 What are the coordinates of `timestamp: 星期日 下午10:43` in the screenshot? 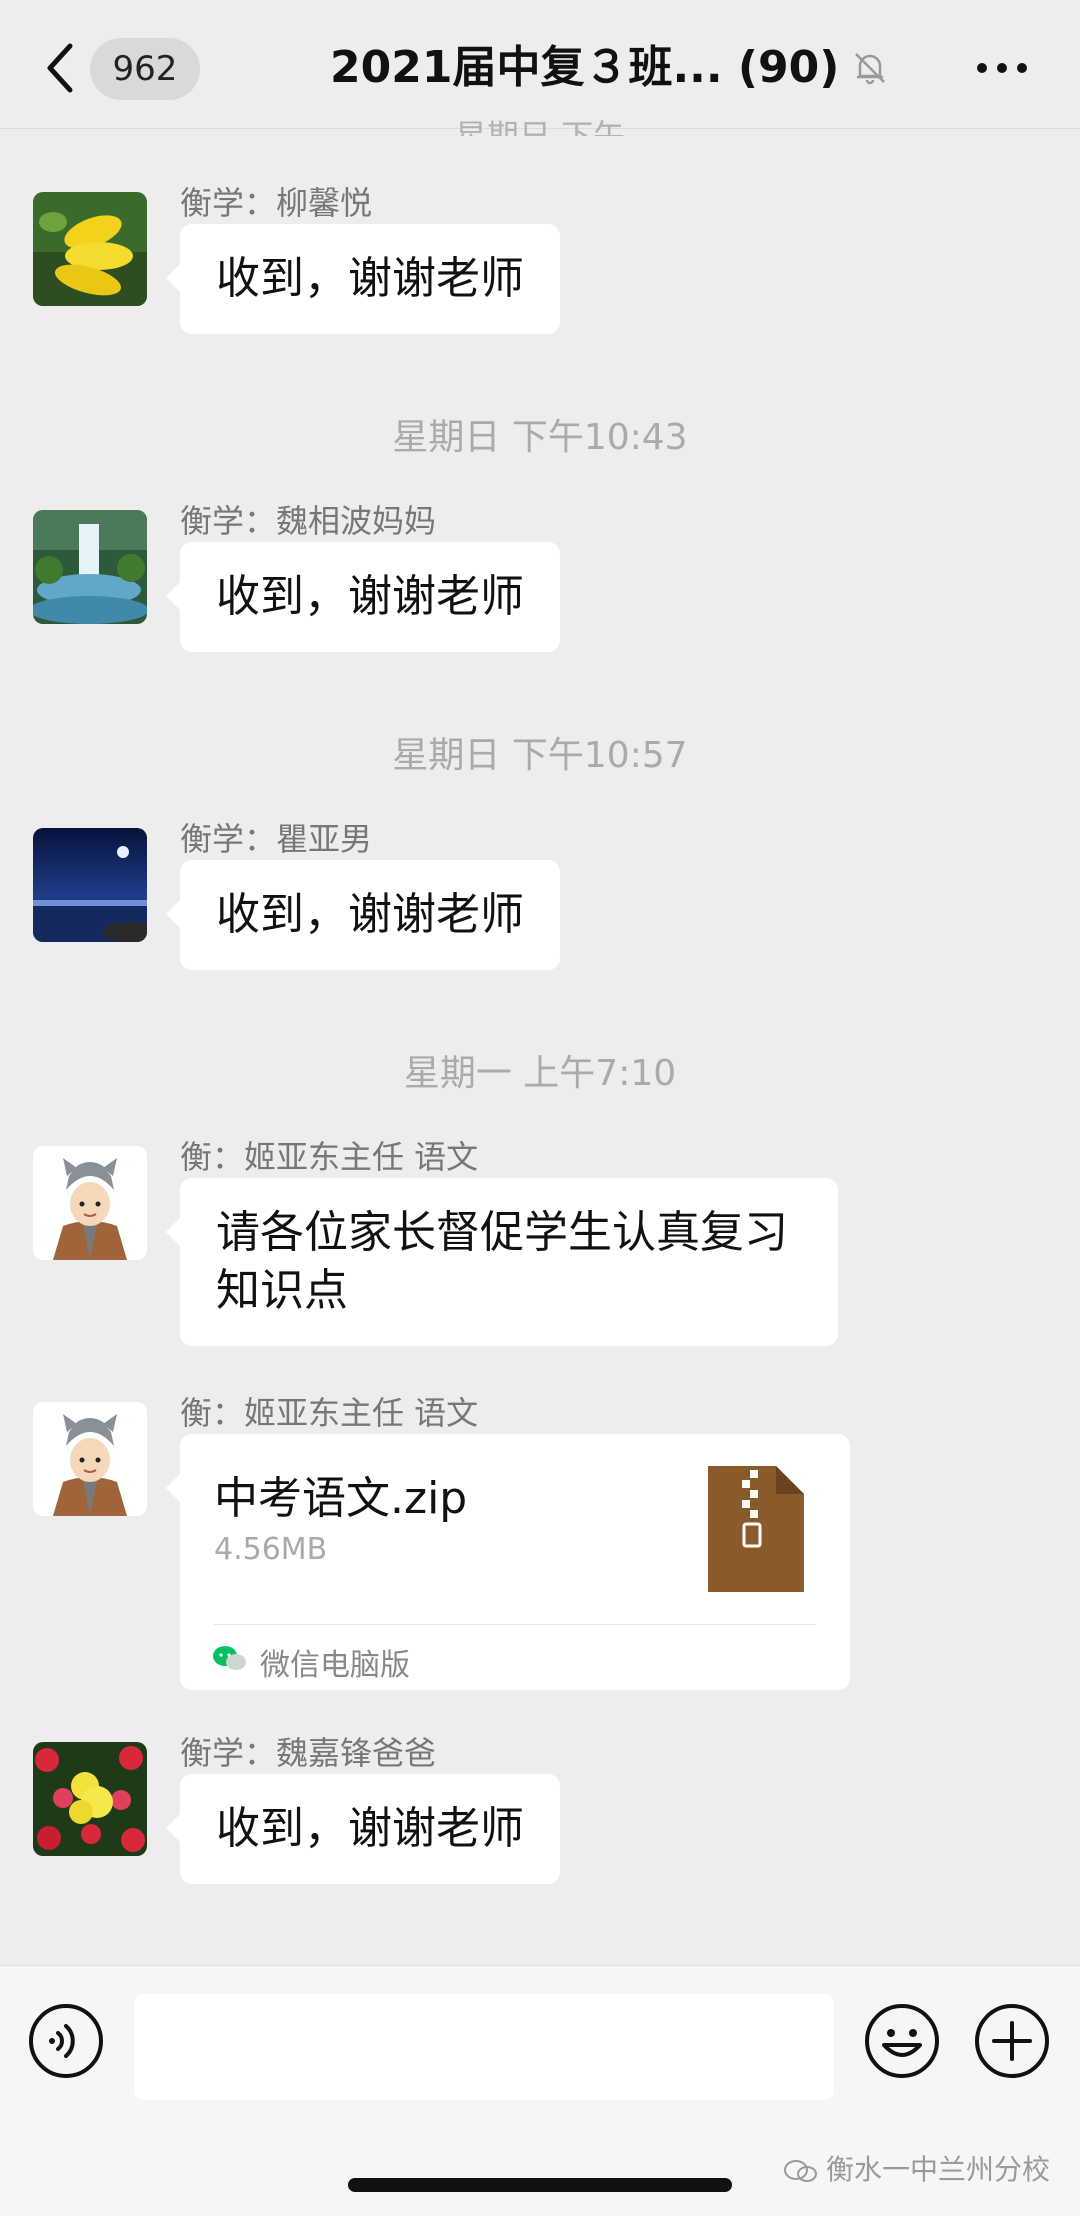 It's located at (540, 437).